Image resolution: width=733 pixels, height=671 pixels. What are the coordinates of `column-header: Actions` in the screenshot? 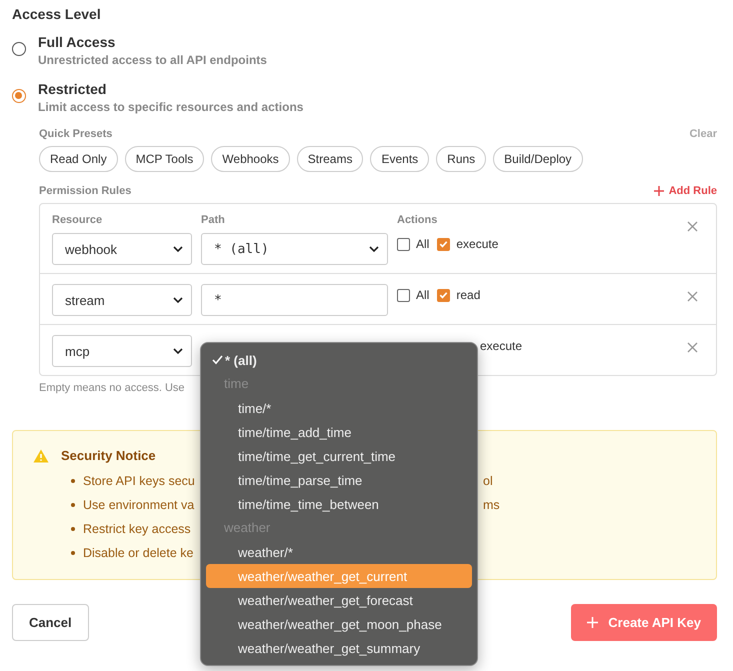 It's located at (417, 220).